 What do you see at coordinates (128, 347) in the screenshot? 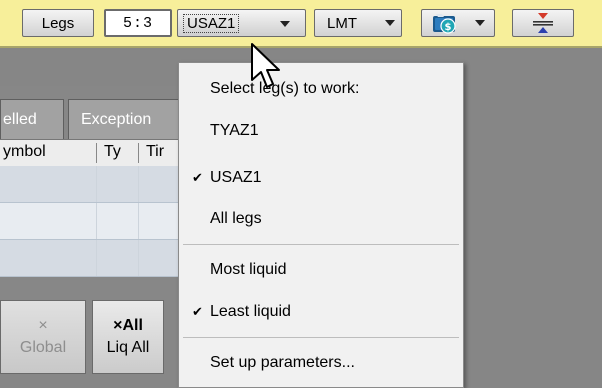
I see `liquidate-all-label: Liq All` at bounding box center [128, 347].